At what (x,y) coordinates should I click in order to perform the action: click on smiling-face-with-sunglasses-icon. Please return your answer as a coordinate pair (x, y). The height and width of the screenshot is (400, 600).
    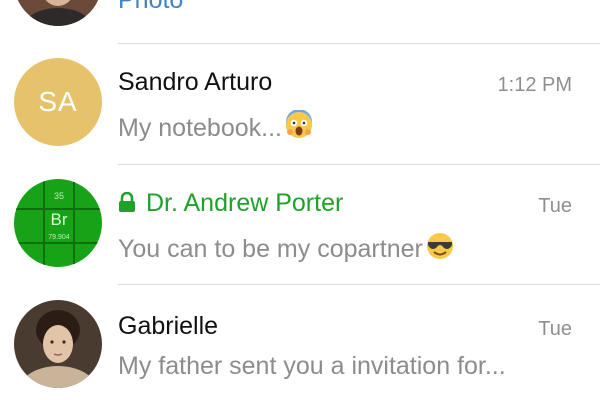
    Looking at the image, I should click on (440, 249).